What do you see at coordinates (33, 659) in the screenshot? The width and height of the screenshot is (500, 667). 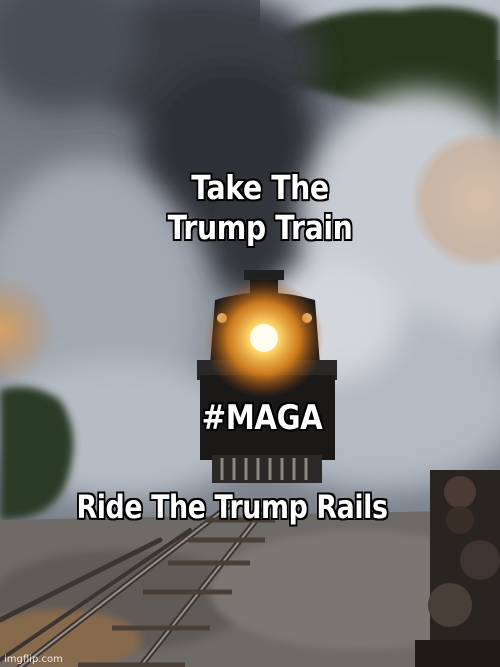 I see `watermark: imgflip.com` at bounding box center [33, 659].